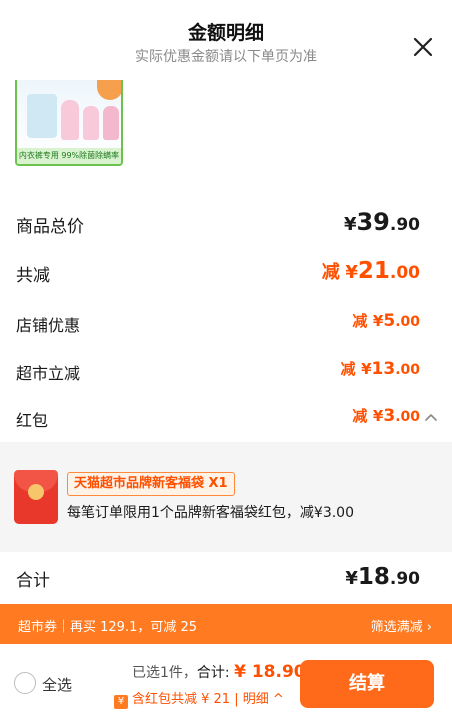 This screenshot has height=720, width=452. What do you see at coordinates (109, 90) in the screenshot?
I see `selected-check-icon` at bounding box center [109, 90].